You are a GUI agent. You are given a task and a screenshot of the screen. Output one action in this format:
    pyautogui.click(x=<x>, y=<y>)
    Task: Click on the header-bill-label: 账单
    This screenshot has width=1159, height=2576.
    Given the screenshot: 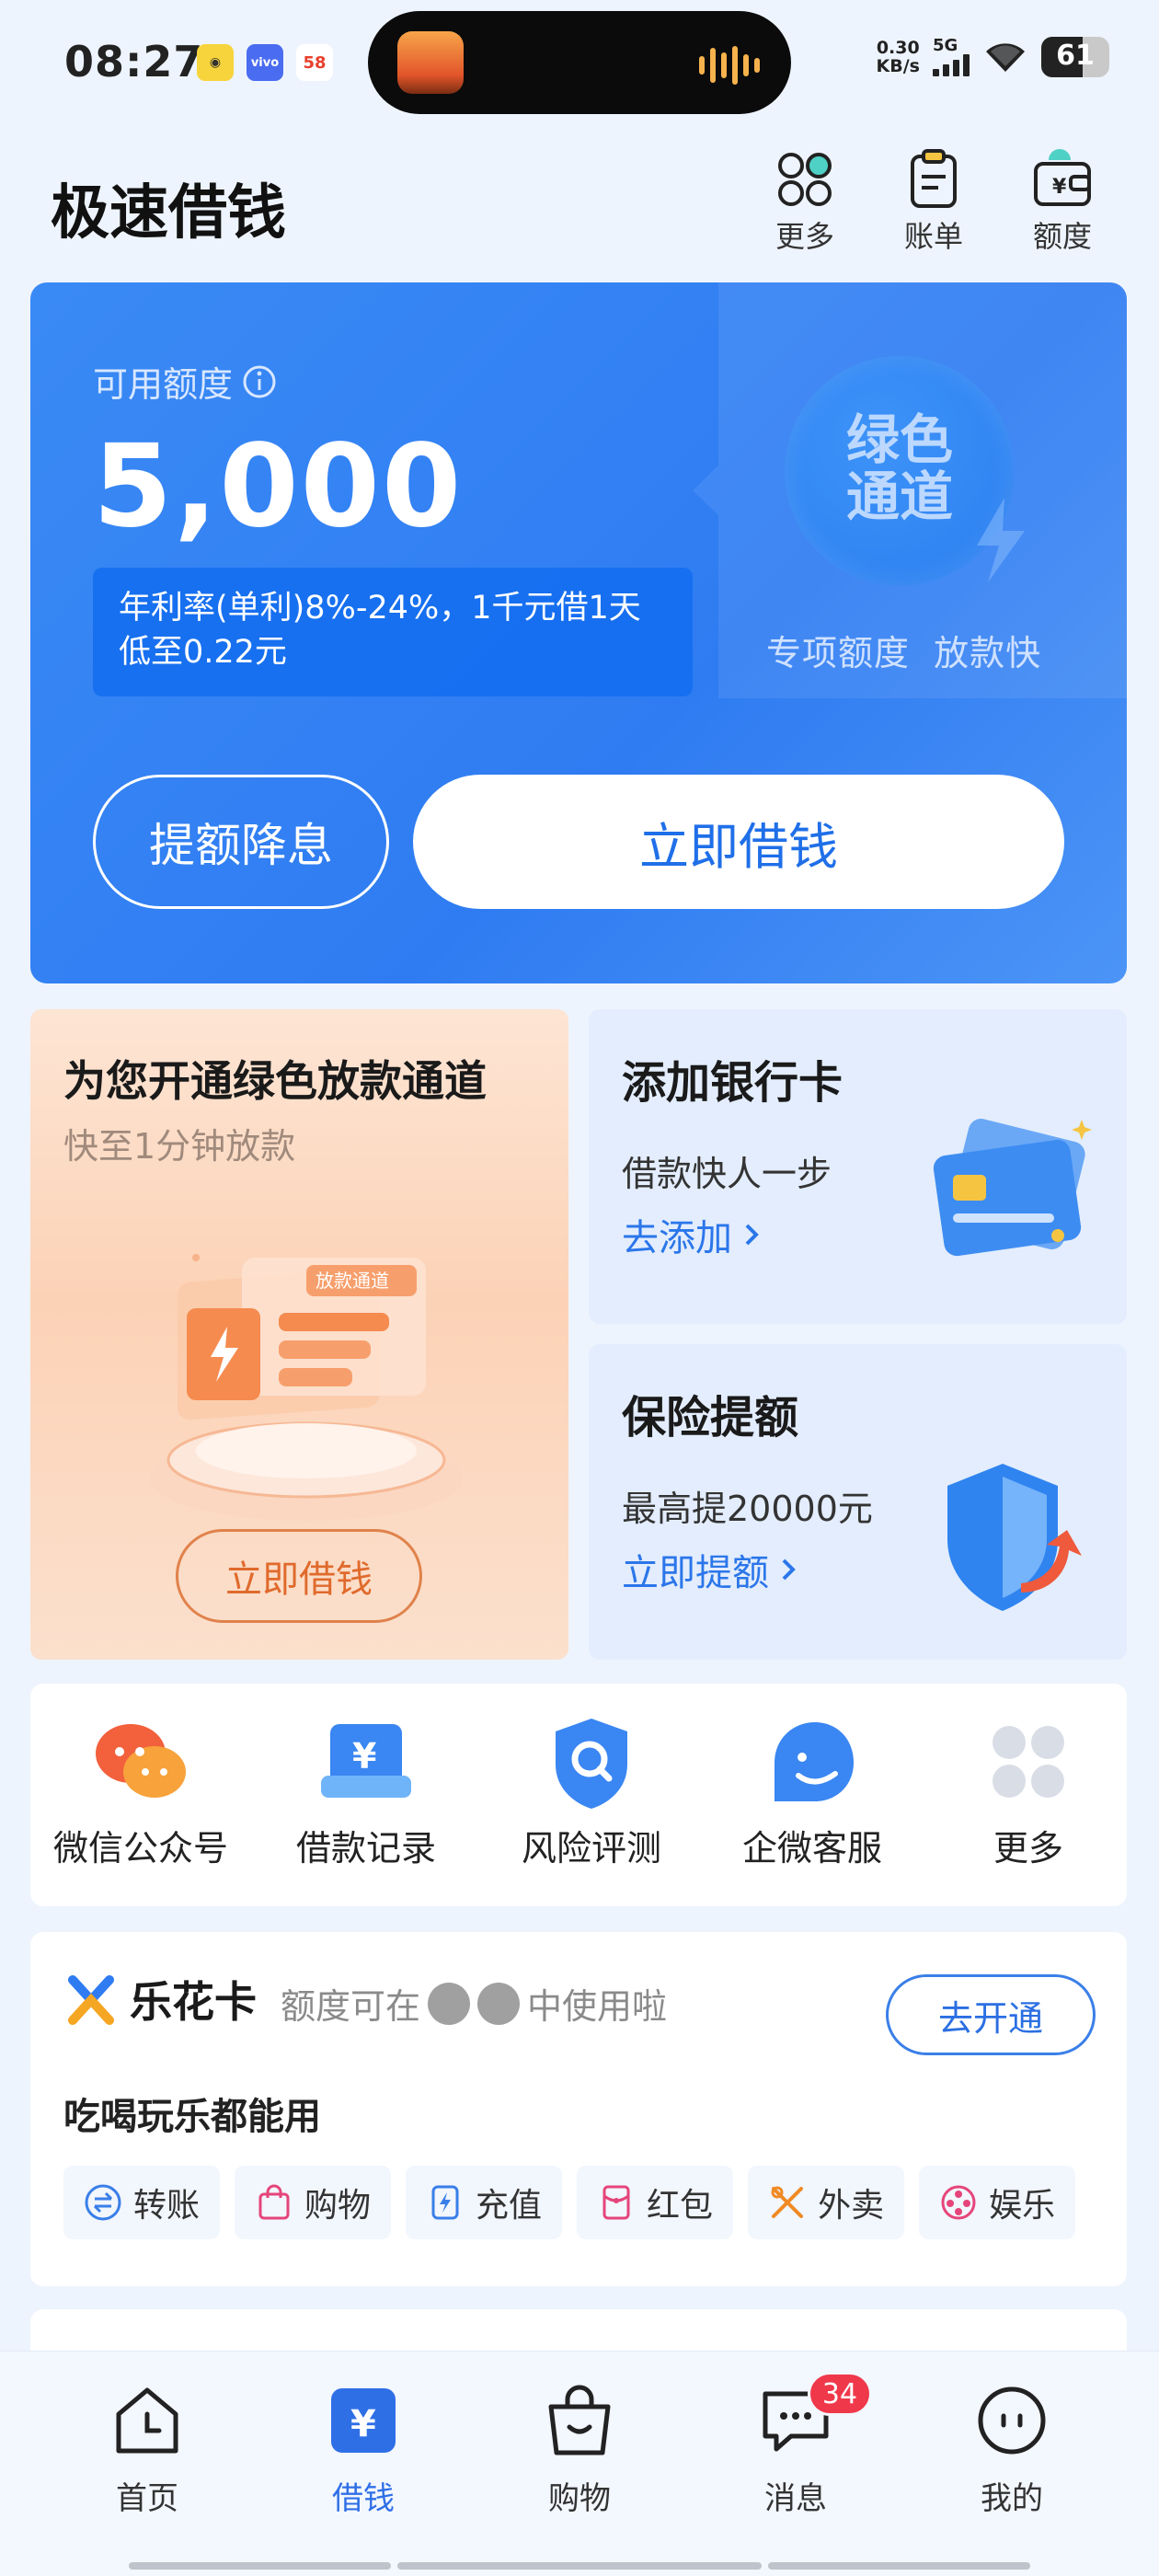 What is the action you would take?
    pyautogui.click(x=933, y=236)
    